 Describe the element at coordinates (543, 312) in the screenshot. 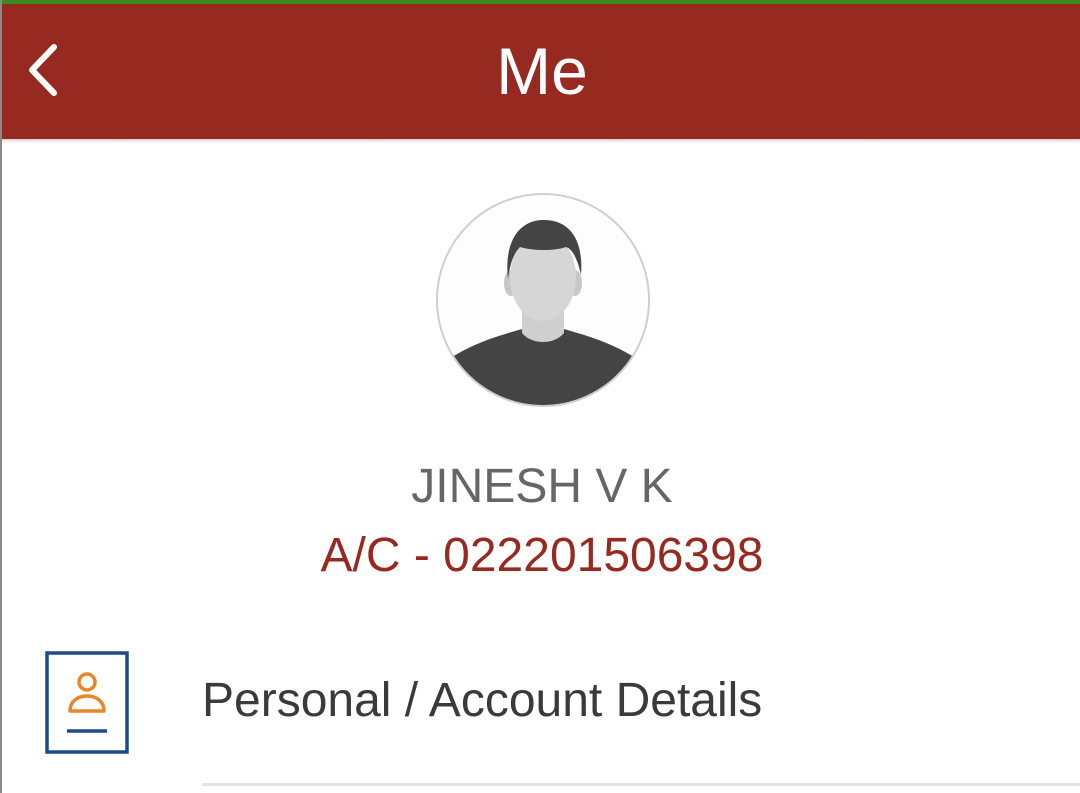

I see `default-user-avatar-icon` at that location.